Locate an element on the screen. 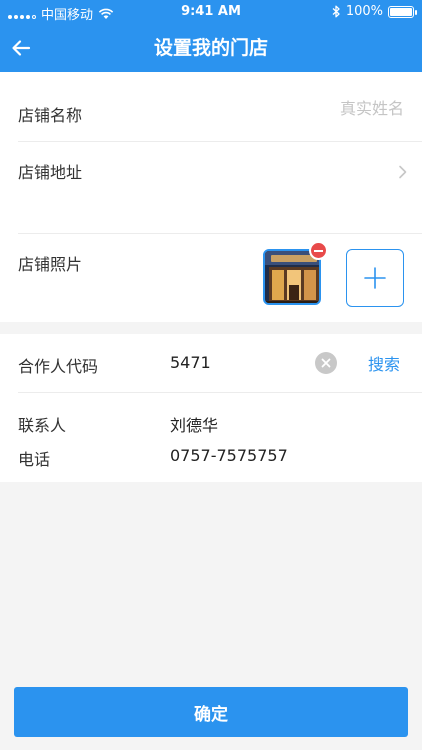 The width and height of the screenshot is (422, 750). search-button: 搜索 is located at coordinates (384, 363).